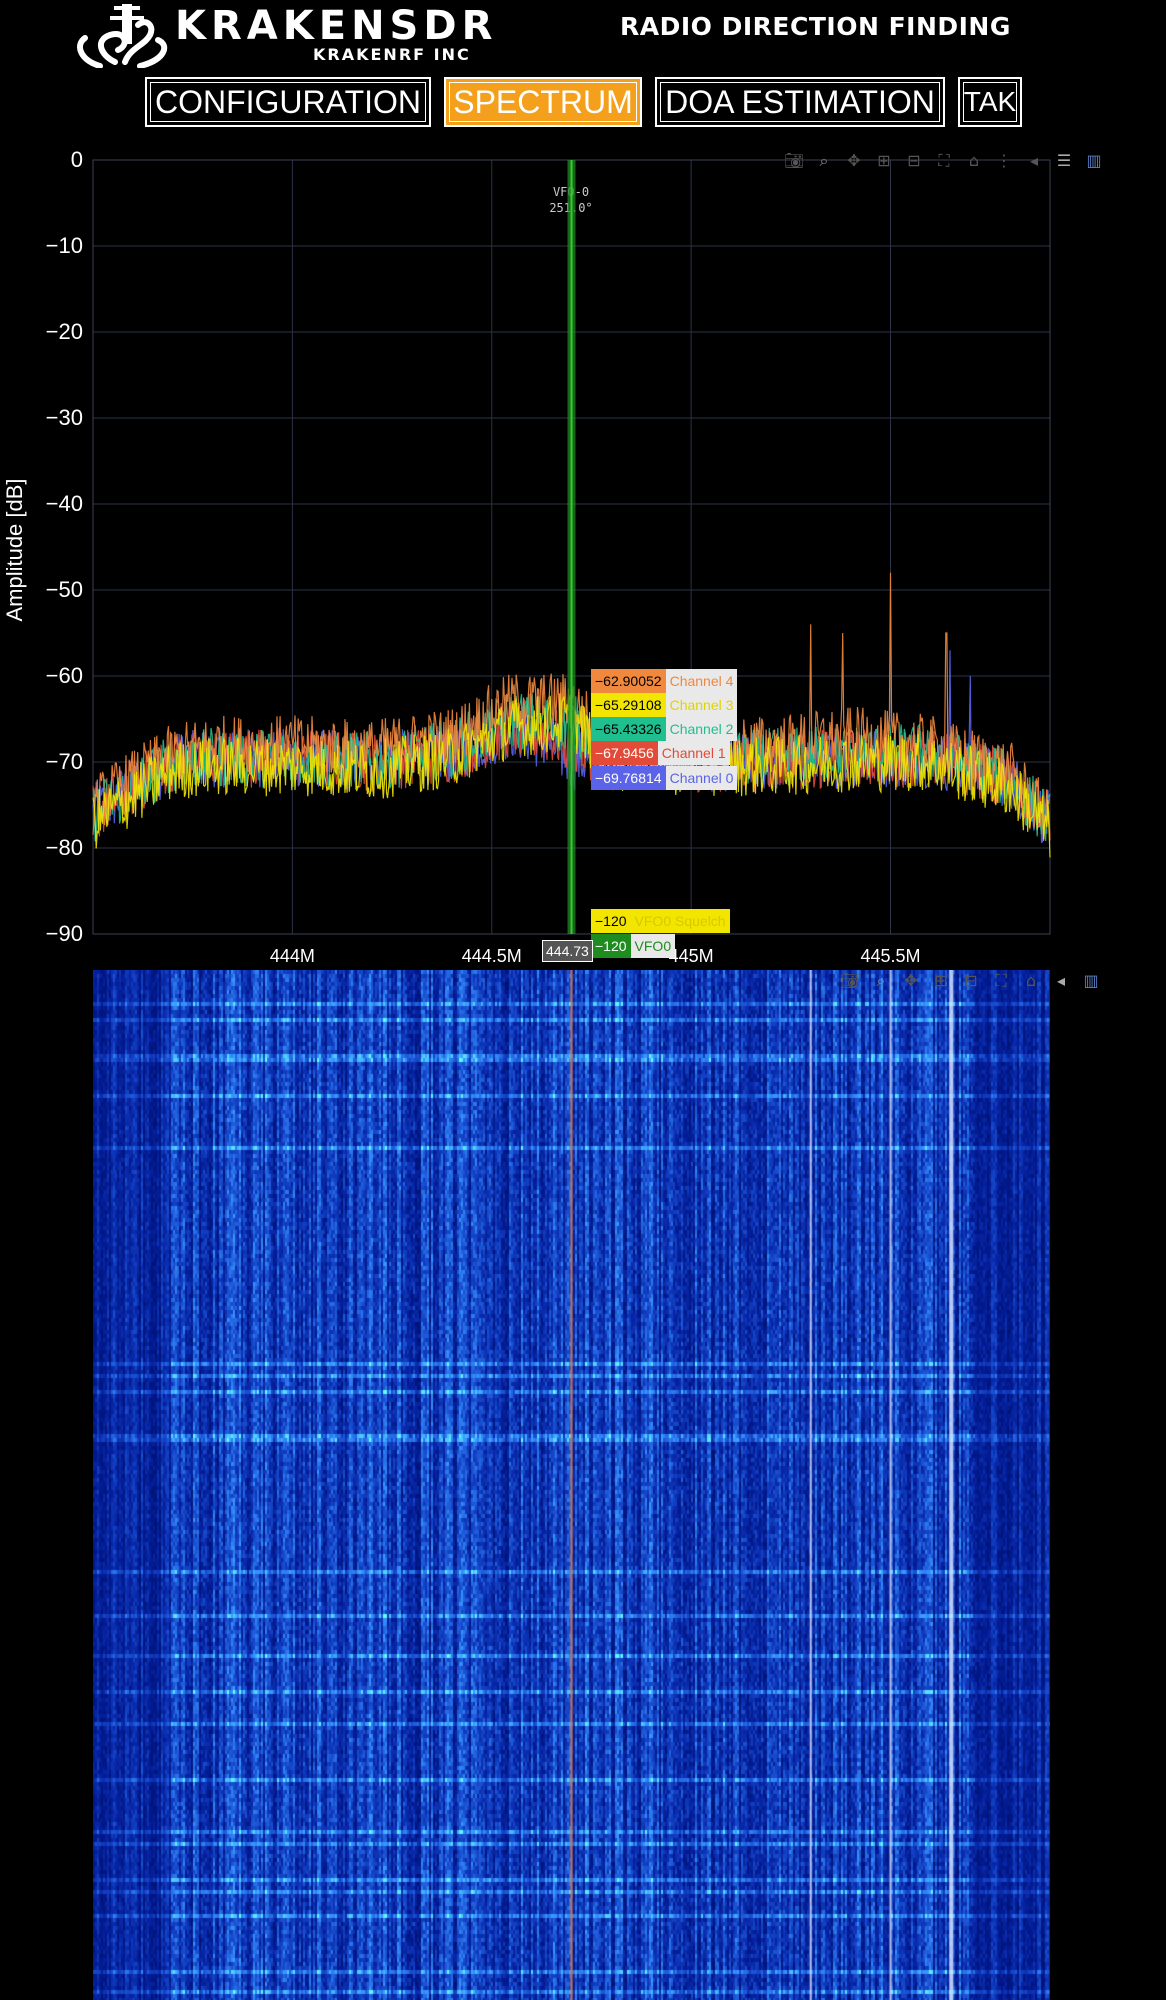 This screenshot has height=2000, width=1166. What do you see at coordinates (701, 681) in the screenshot?
I see `hover-name: Channel 4` at bounding box center [701, 681].